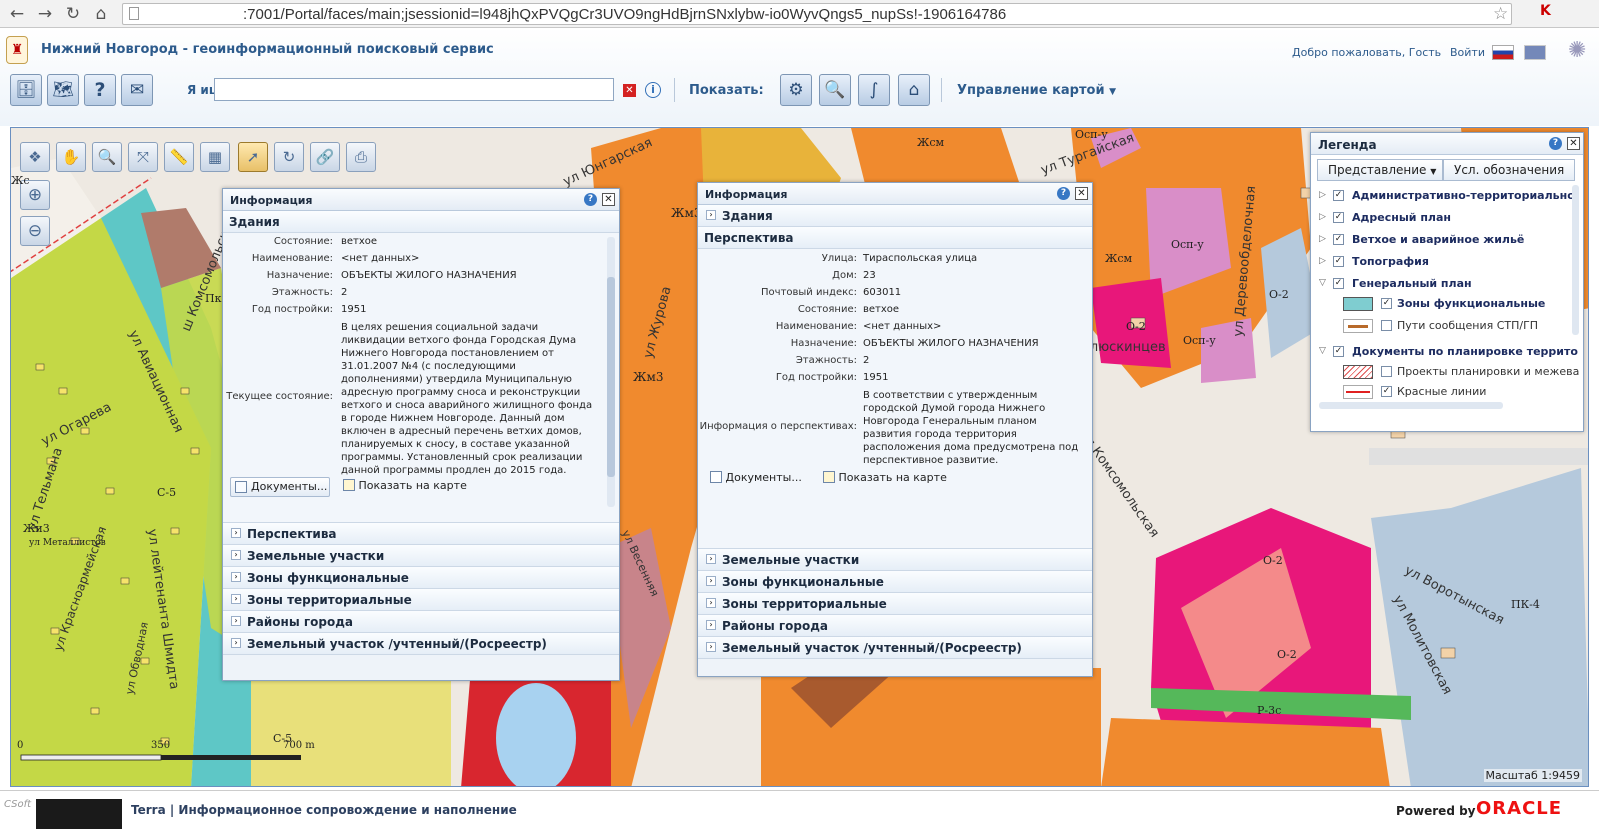 This screenshot has height=829, width=1599. What do you see at coordinates (1535, 52) in the screenshot?
I see `english-flag-icon` at bounding box center [1535, 52].